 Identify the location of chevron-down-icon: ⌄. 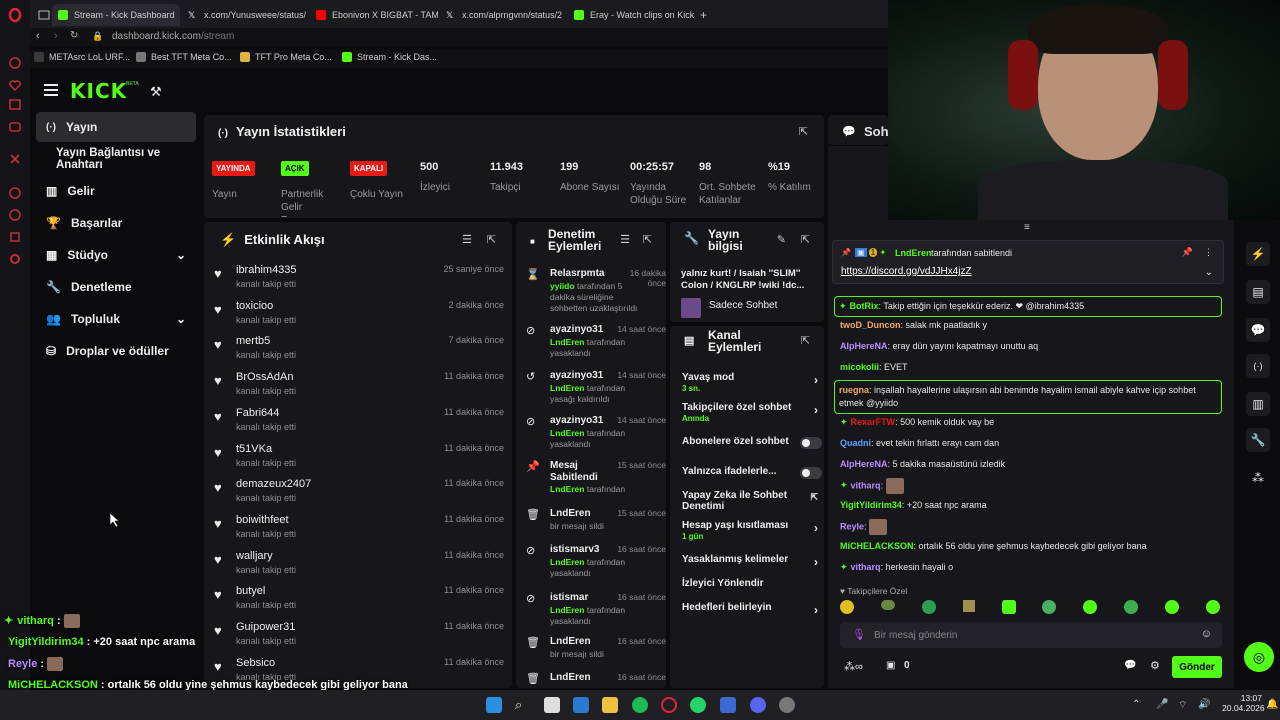
(1209, 272).